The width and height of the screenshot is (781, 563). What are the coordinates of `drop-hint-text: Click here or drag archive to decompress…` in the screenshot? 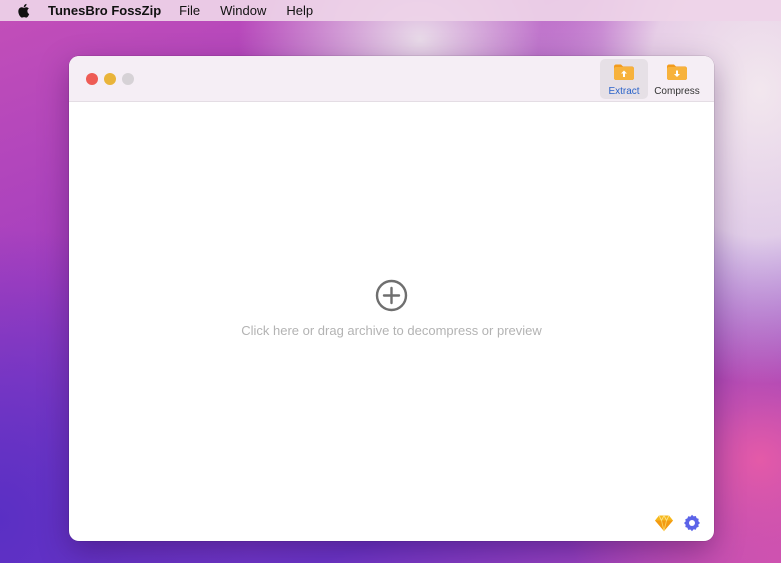 It's located at (391, 330).